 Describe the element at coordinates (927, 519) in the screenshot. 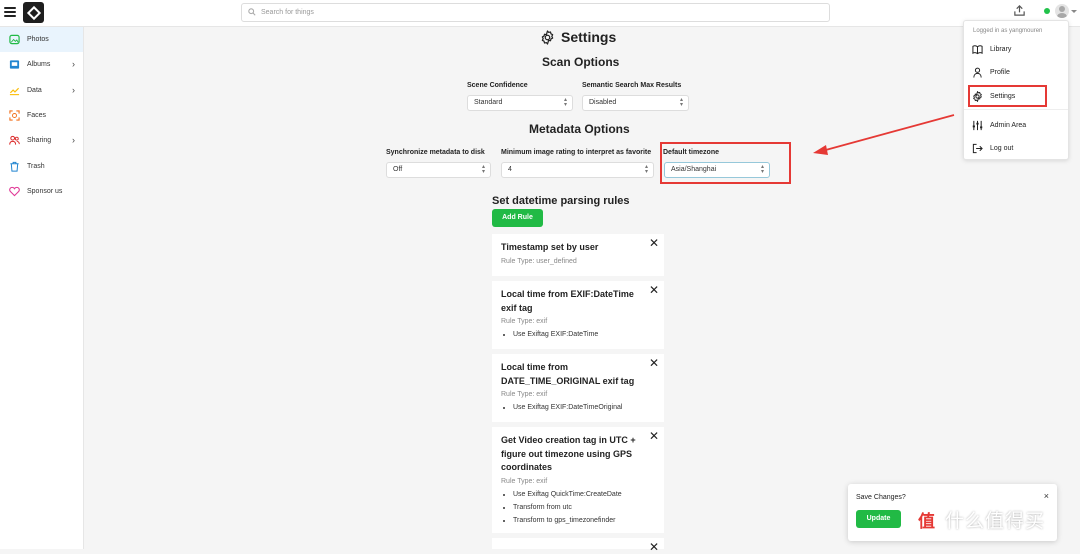

I see `watermark-logo: 值` at that location.